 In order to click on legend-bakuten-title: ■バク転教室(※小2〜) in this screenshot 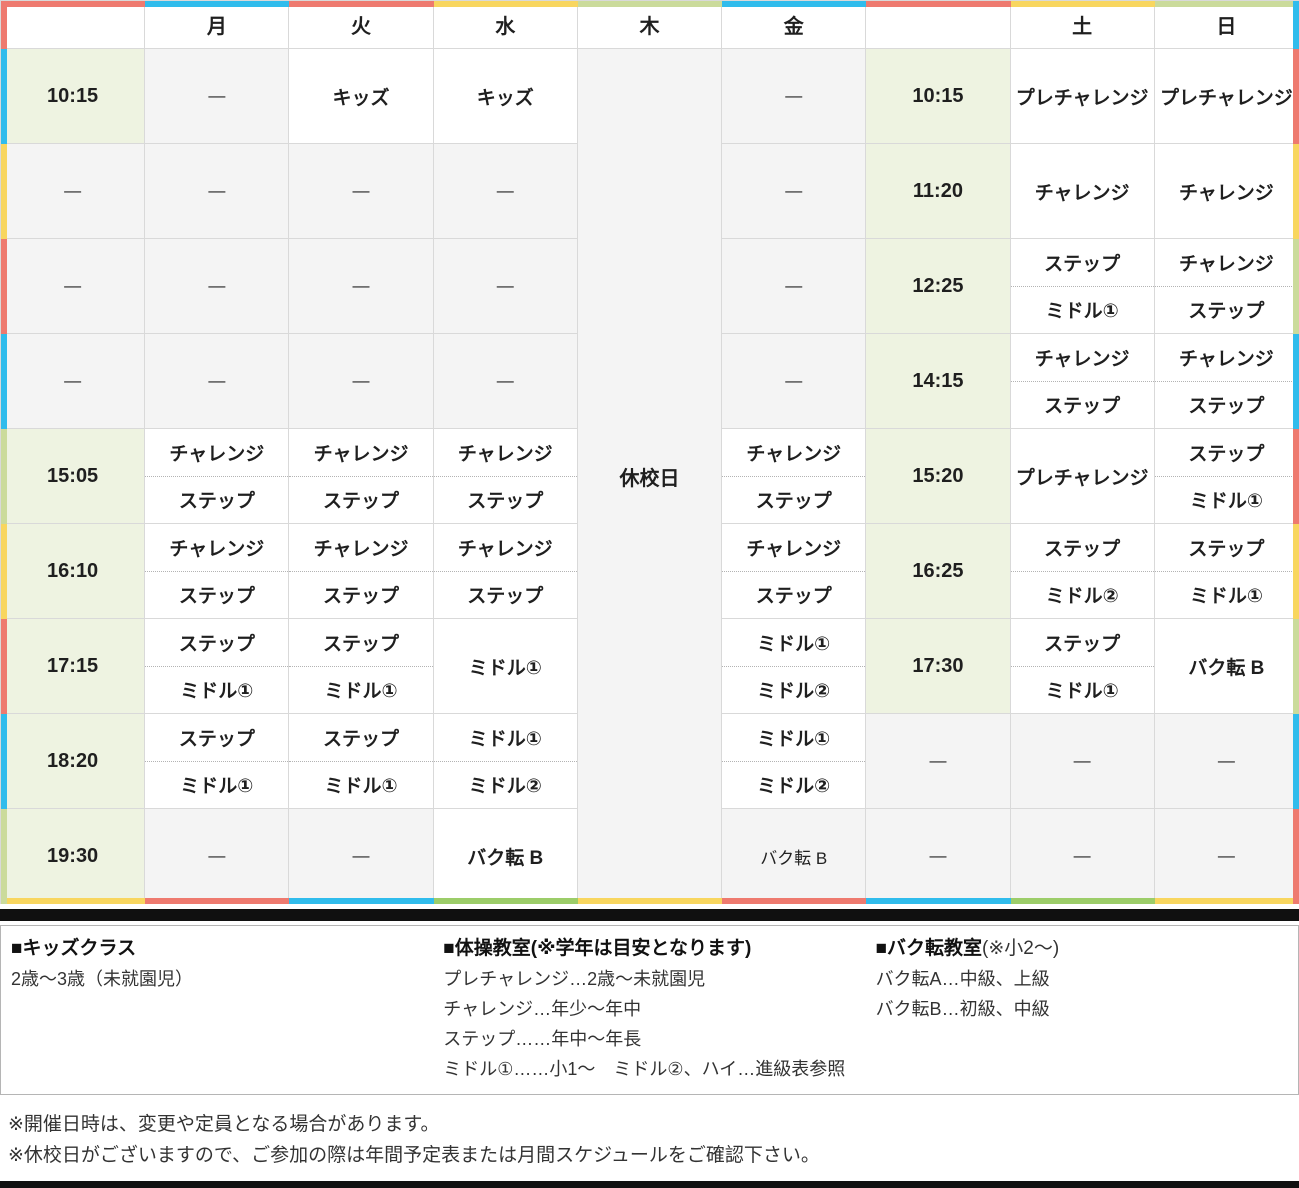, I will do `click(1087, 949)`.